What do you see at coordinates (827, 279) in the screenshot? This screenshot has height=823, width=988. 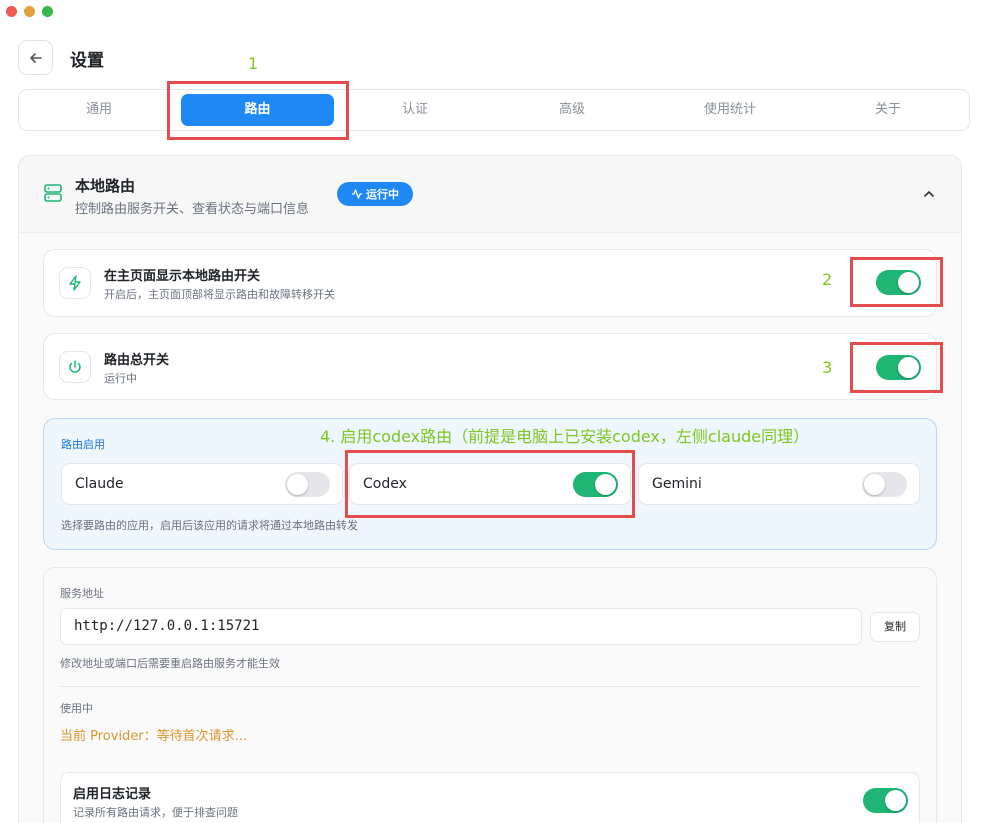 I see `annotation-2: 2` at bounding box center [827, 279].